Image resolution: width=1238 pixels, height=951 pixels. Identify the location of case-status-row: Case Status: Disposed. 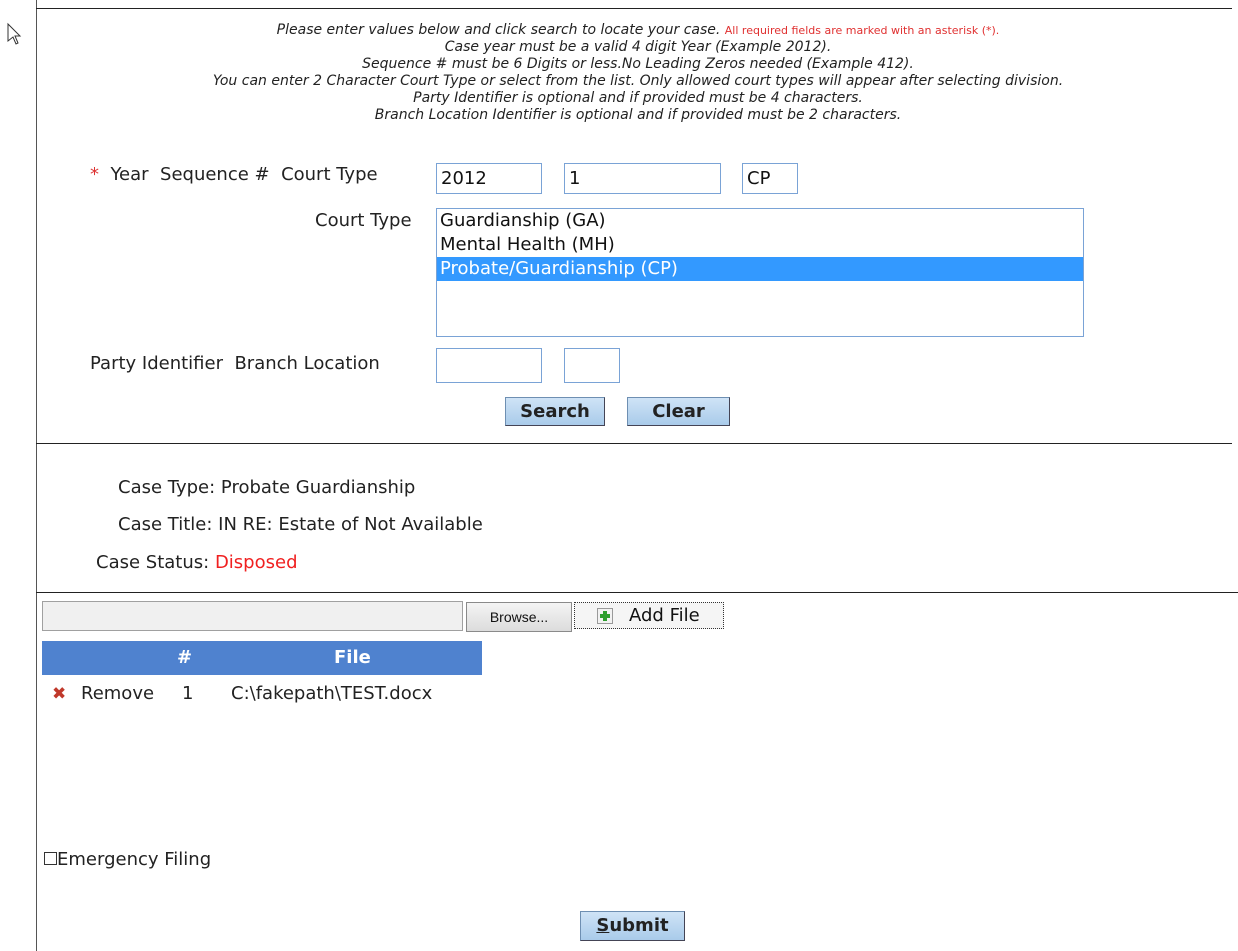
(197, 562).